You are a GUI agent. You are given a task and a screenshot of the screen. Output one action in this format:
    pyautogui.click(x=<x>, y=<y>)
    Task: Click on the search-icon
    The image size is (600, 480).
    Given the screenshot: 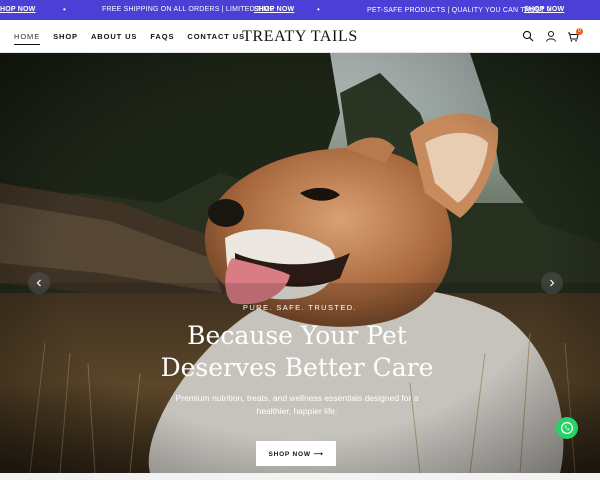 What is the action you would take?
    pyautogui.click(x=528, y=36)
    